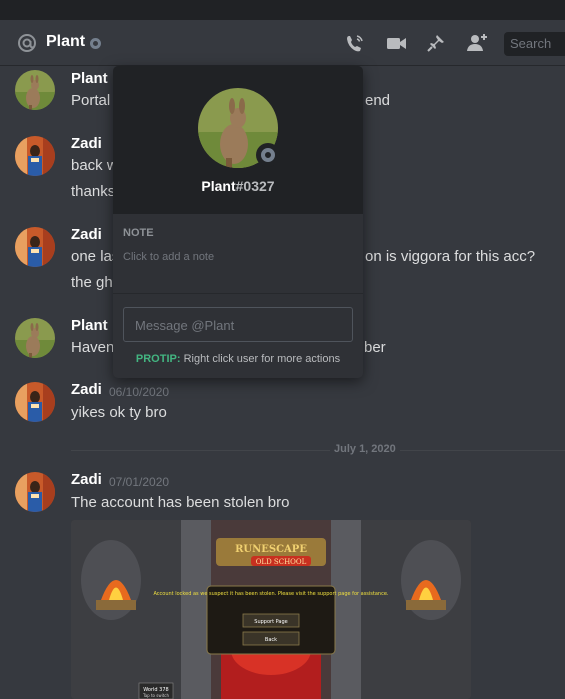  Describe the element at coordinates (158, 359) in the screenshot. I see `protip-label: PROTIP:` at that location.